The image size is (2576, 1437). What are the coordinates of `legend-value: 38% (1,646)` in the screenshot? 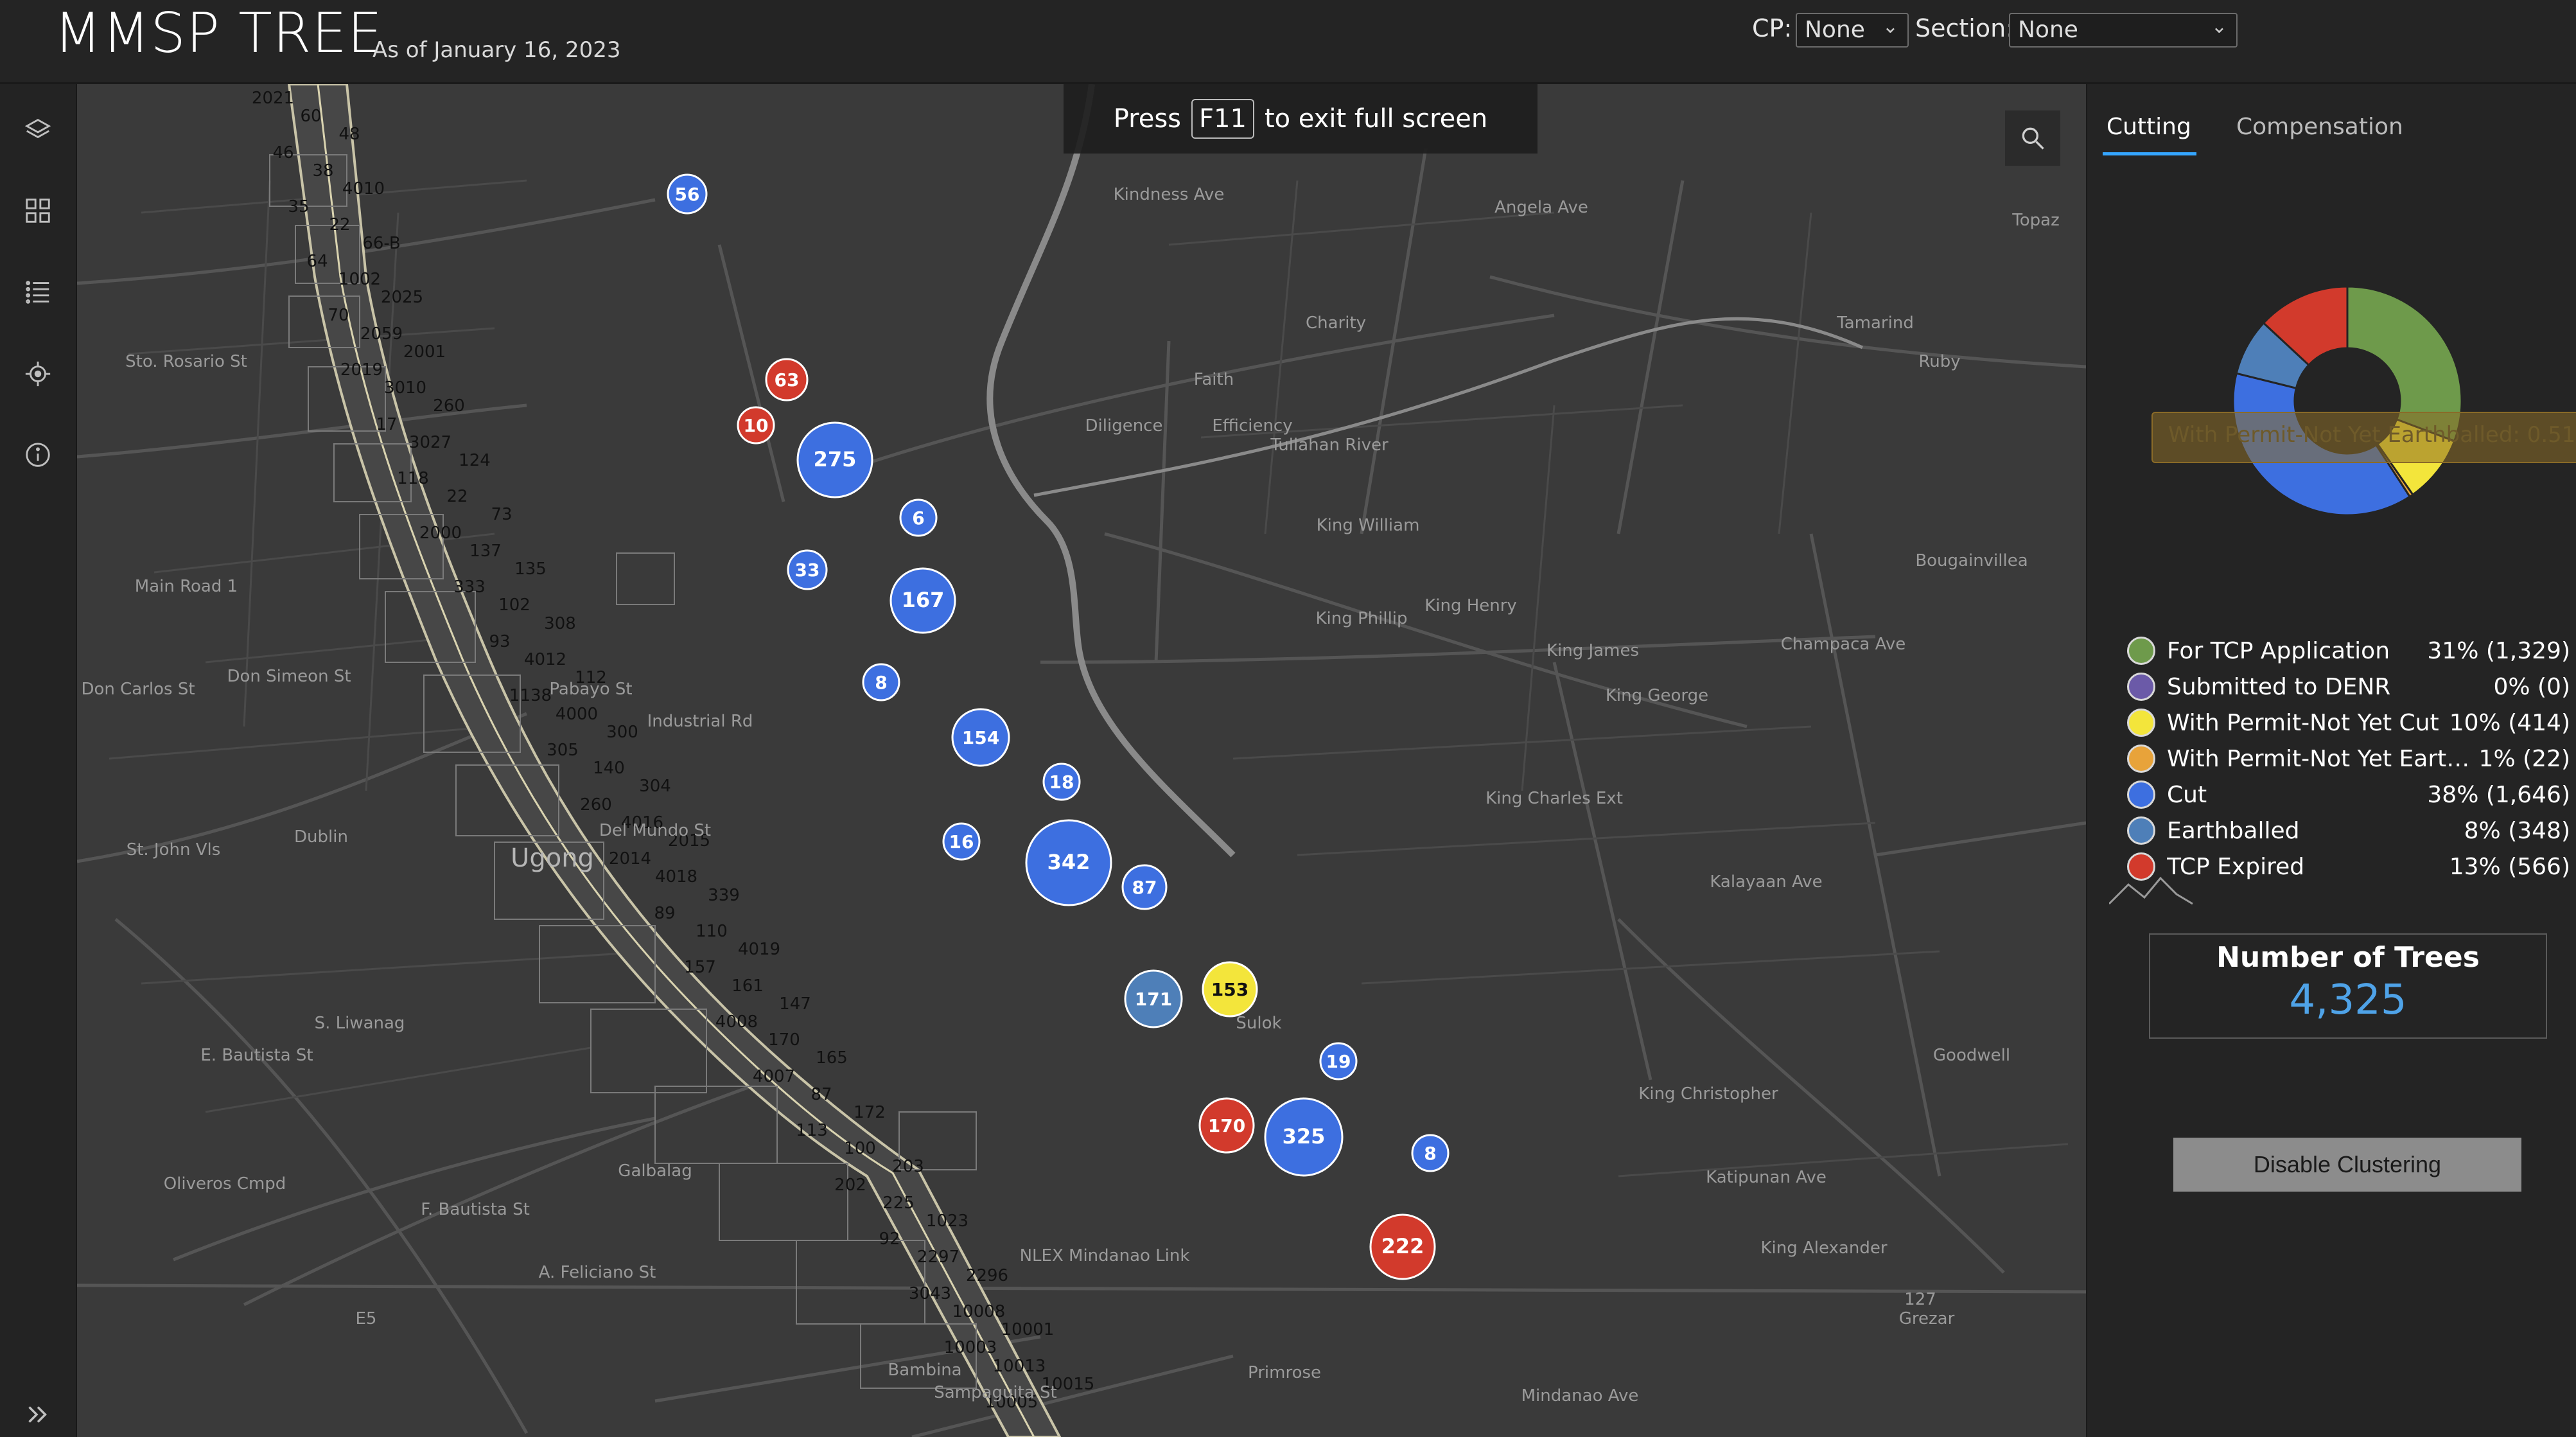 It's located at (2498, 795).